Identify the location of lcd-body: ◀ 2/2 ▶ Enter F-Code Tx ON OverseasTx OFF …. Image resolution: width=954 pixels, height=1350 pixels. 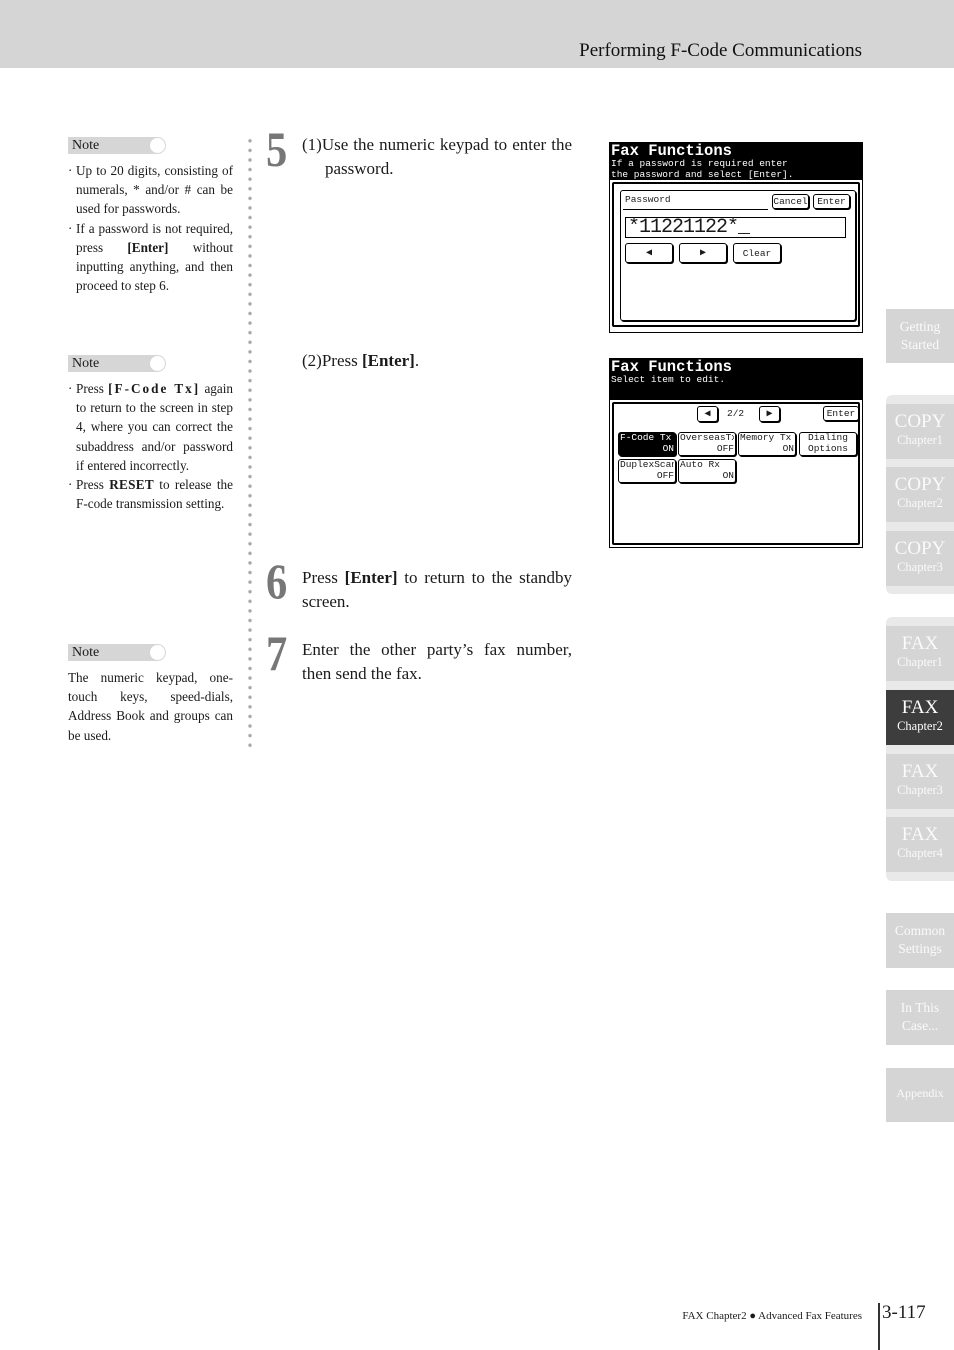
(736, 473).